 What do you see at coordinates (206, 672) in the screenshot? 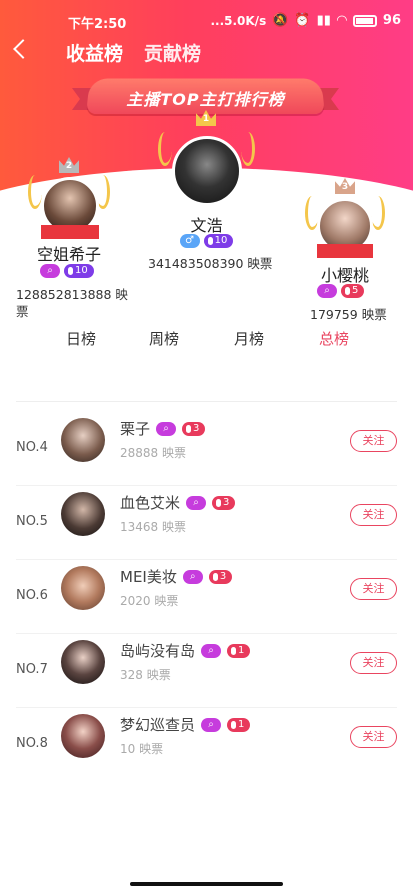
I see `list-item: NO.7 岛屿没有岛 ⌕ 1 328 映票 关注` at bounding box center [206, 672].